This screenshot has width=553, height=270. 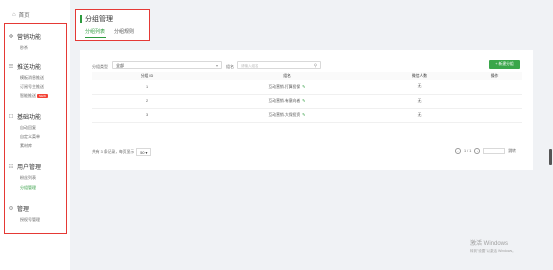 What do you see at coordinates (32, 87) in the screenshot?
I see `sidebar-item-subscription-push: 订阅号主推送` at bounding box center [32, 87].